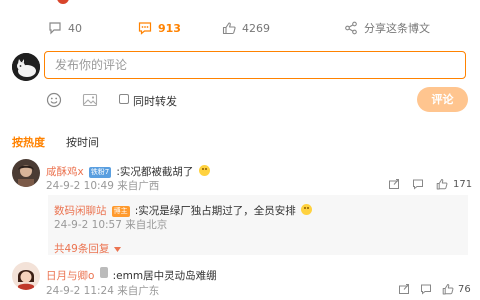  What do you see at coordinates (54, 100) in the screenshot?
I see `emoji-icon` at bounding box center [54, 100].